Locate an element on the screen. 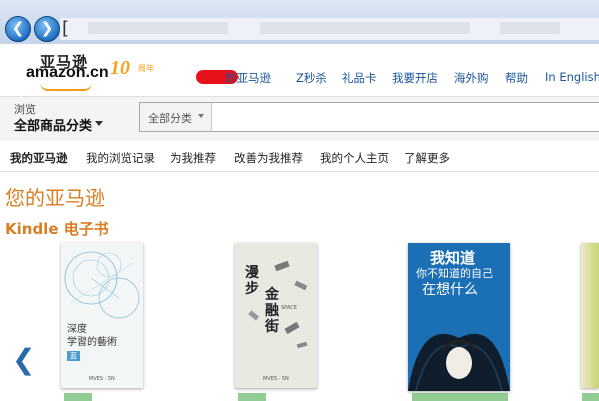  subnav-learn-more: 了解更多 is located at coordinates (427, 158).